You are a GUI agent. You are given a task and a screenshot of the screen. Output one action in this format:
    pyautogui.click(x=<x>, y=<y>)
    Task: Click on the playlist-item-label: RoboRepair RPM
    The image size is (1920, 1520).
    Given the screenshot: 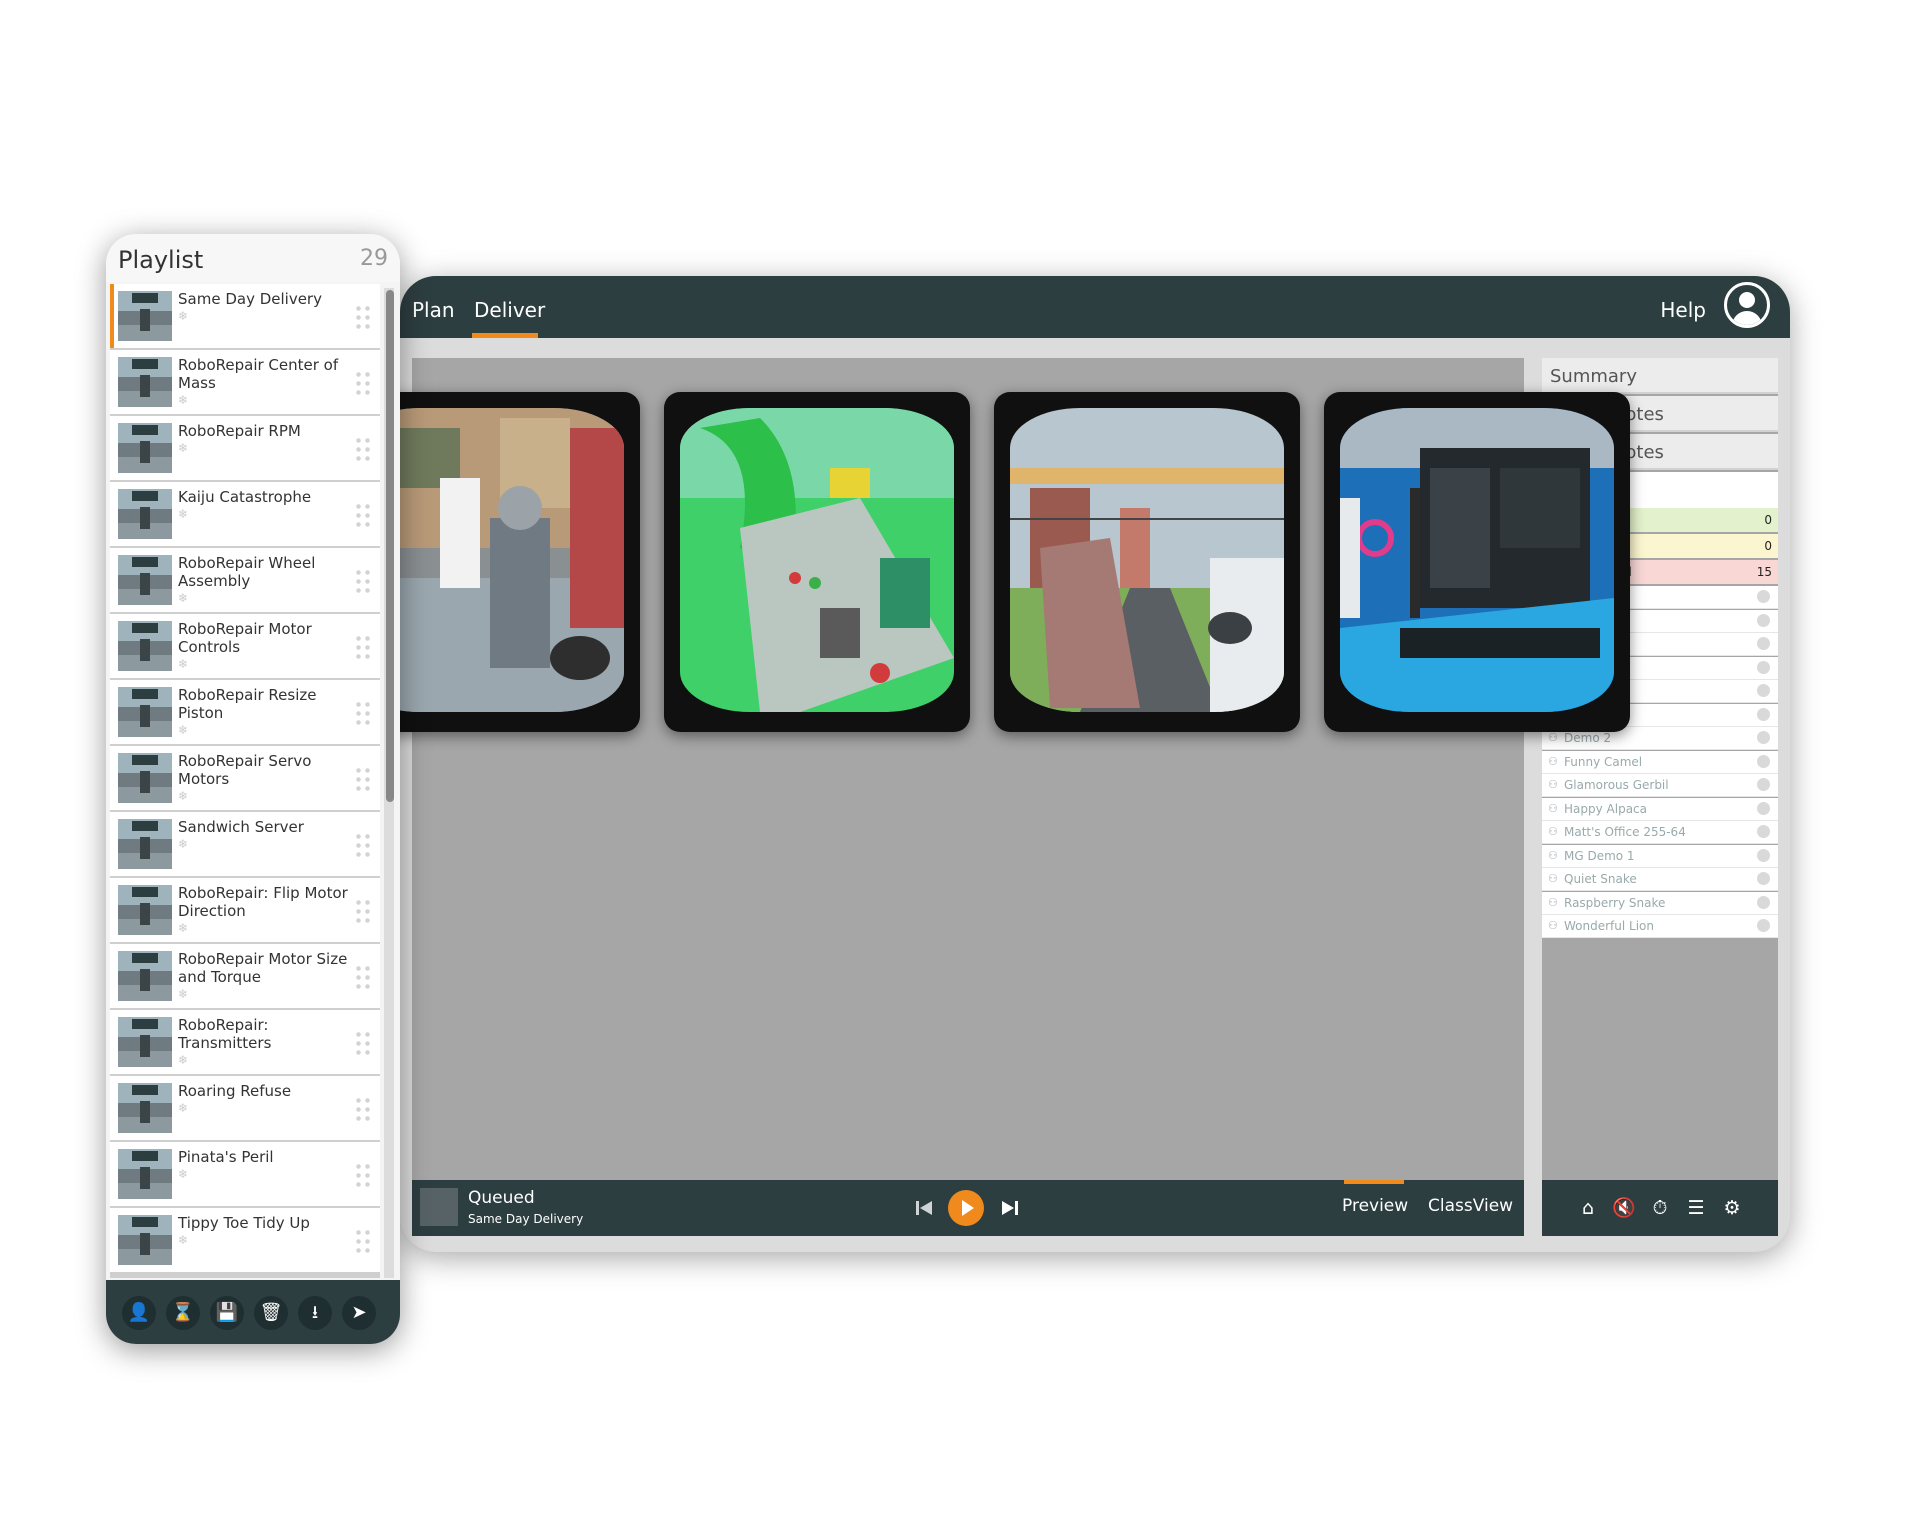 What is the action you would take?
    pyautogui.click(x=239, y=431)
    